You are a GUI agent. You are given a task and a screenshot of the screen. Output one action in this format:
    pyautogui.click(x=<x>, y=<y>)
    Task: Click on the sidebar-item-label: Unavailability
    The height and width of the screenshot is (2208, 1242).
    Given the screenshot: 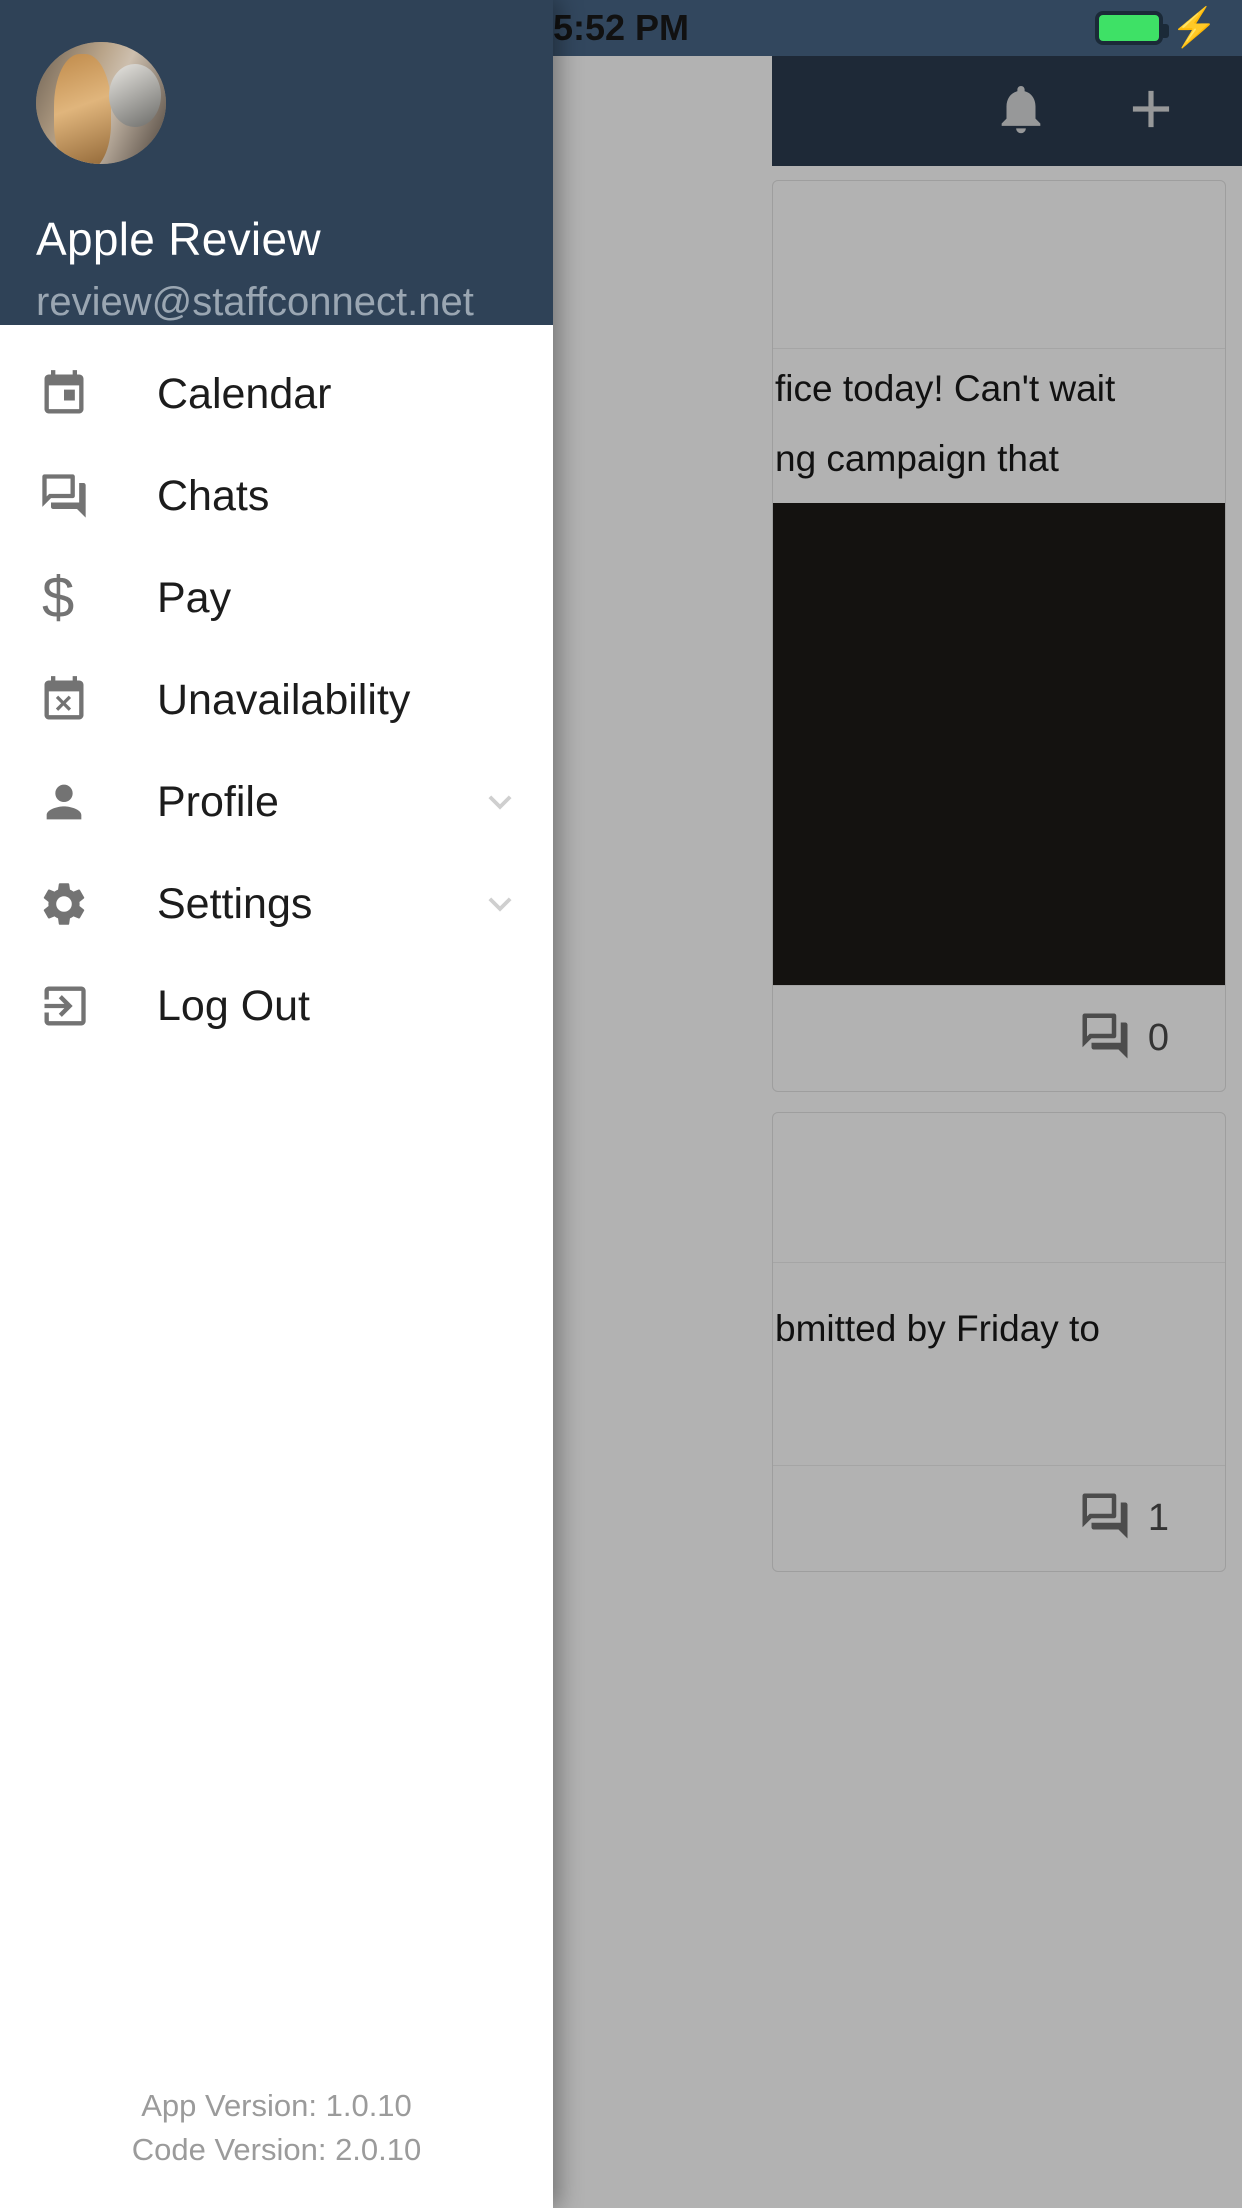 What is the action you would take?
    pyautogui.click(x=284, y=699)
    